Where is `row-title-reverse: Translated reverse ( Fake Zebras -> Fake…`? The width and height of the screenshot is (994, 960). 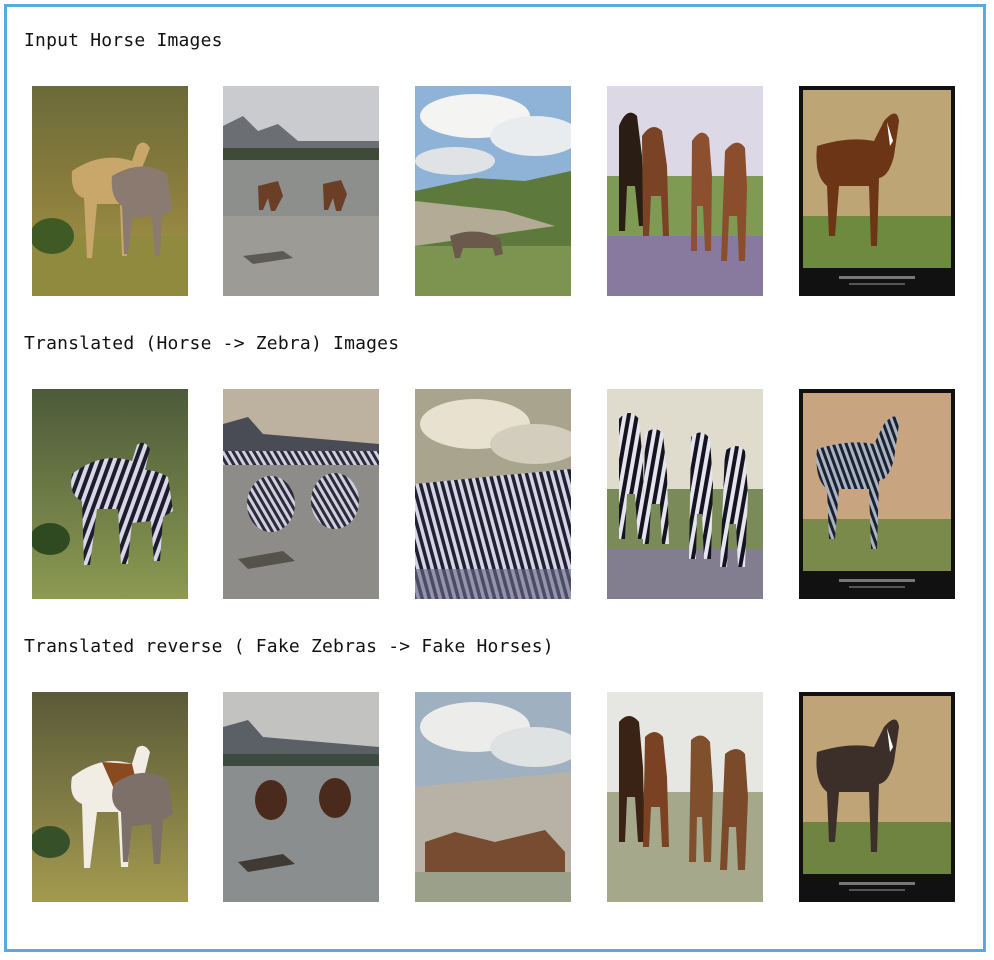 row-title-reverse: Translated reverse ( Fake Zebras -> Fake… is located at coordinates (289, 646).